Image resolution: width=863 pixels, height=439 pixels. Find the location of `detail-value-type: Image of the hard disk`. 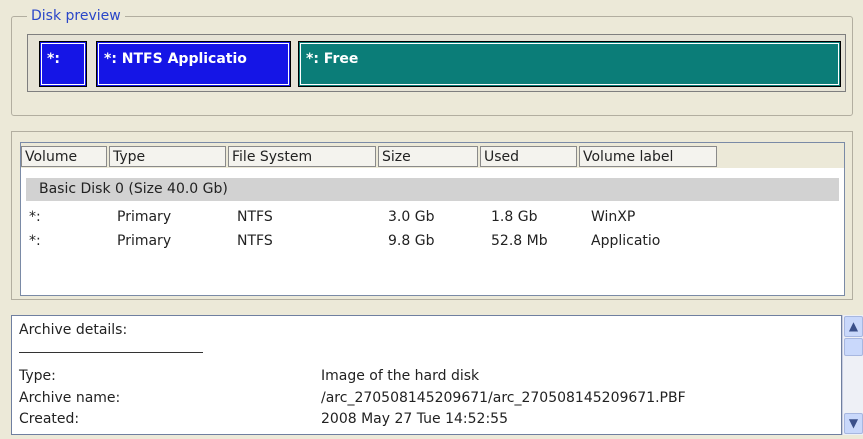

detail-value-type: Image of the hard disk is located at coordinates (400, 376).